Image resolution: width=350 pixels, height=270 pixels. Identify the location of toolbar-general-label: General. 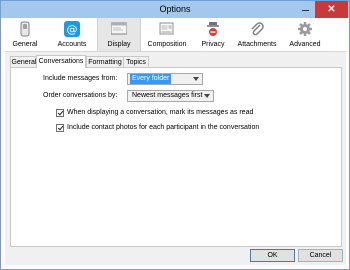
(25, 44).